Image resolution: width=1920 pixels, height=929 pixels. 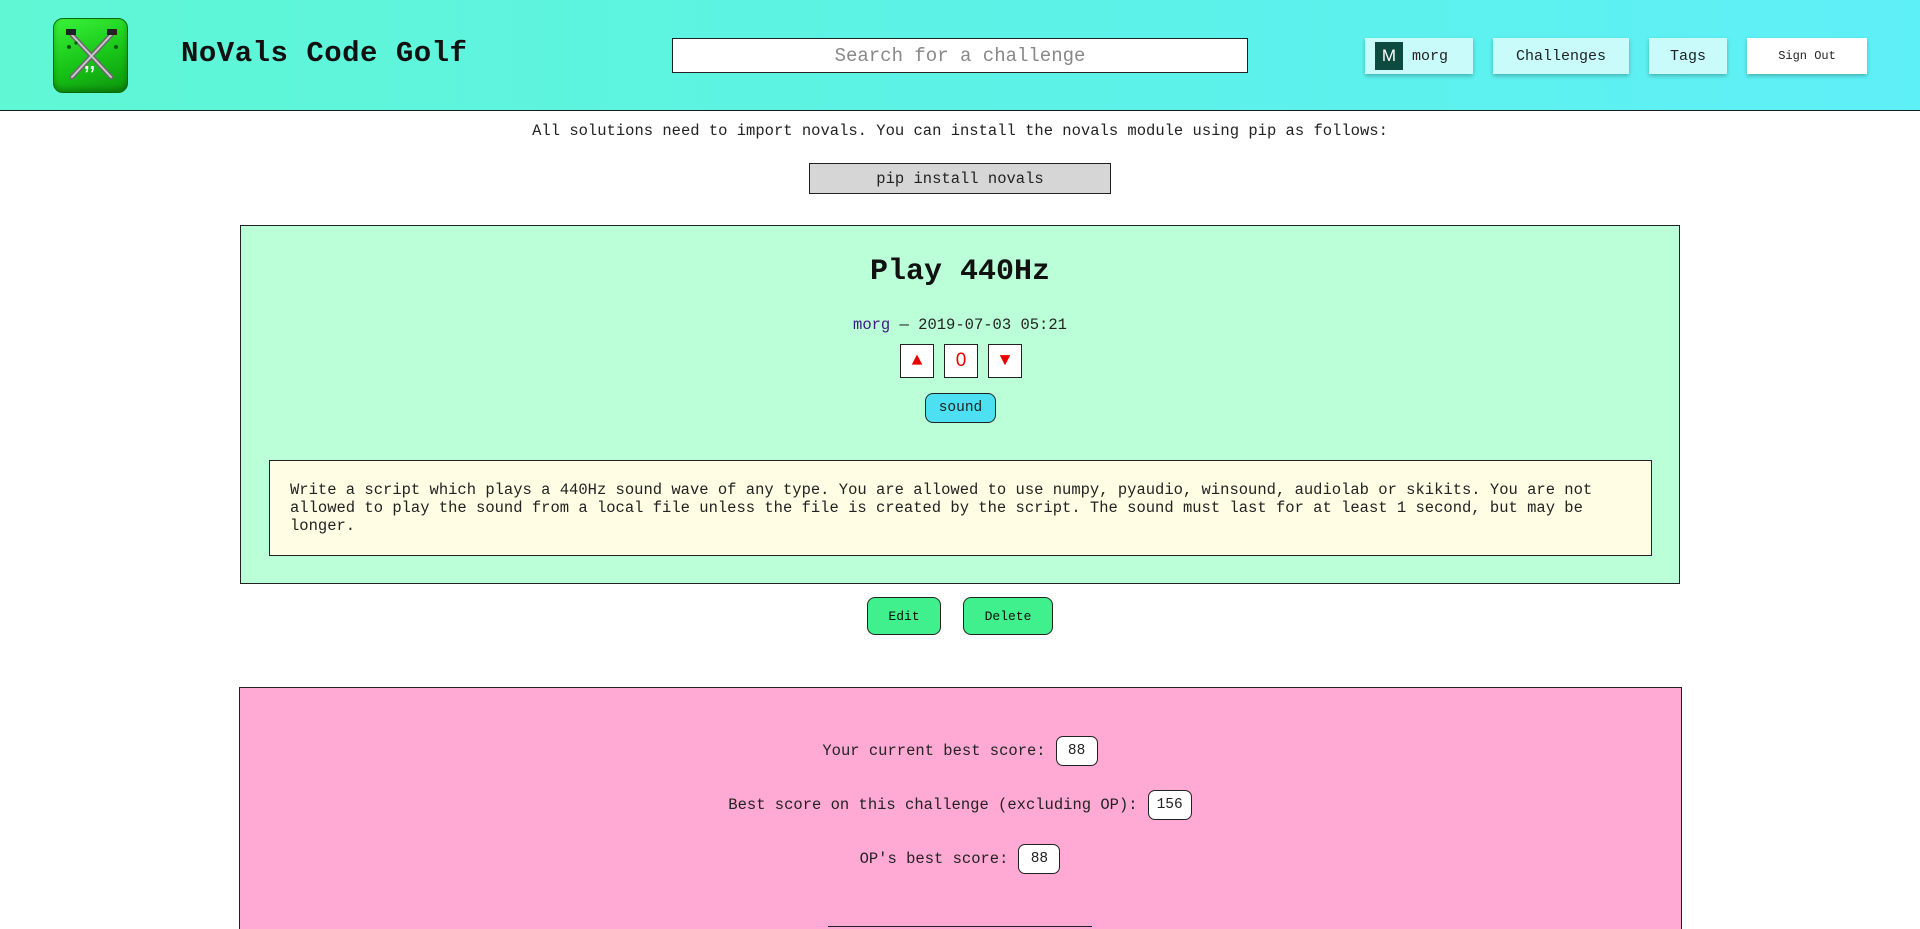 I want to click on op-best-row: OP's best score: 88, so click(x=960, y=859).